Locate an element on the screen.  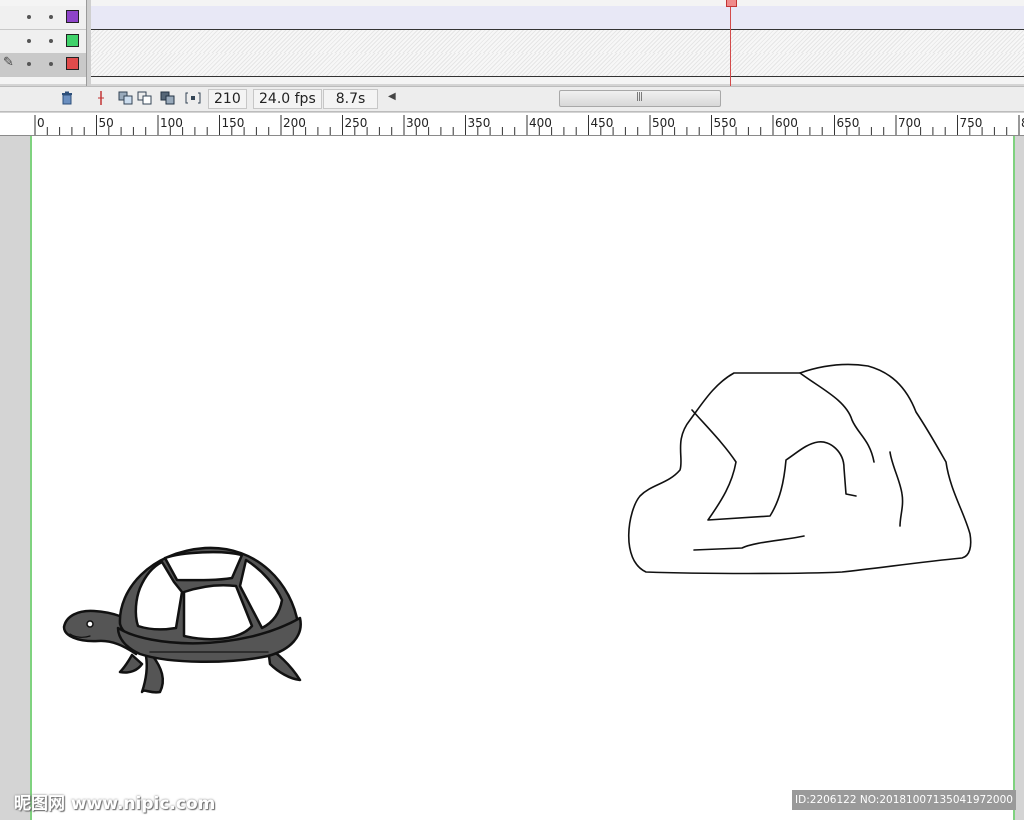
scroll-left-arrow-icon: ◀ is located at coordinates (392, 96).